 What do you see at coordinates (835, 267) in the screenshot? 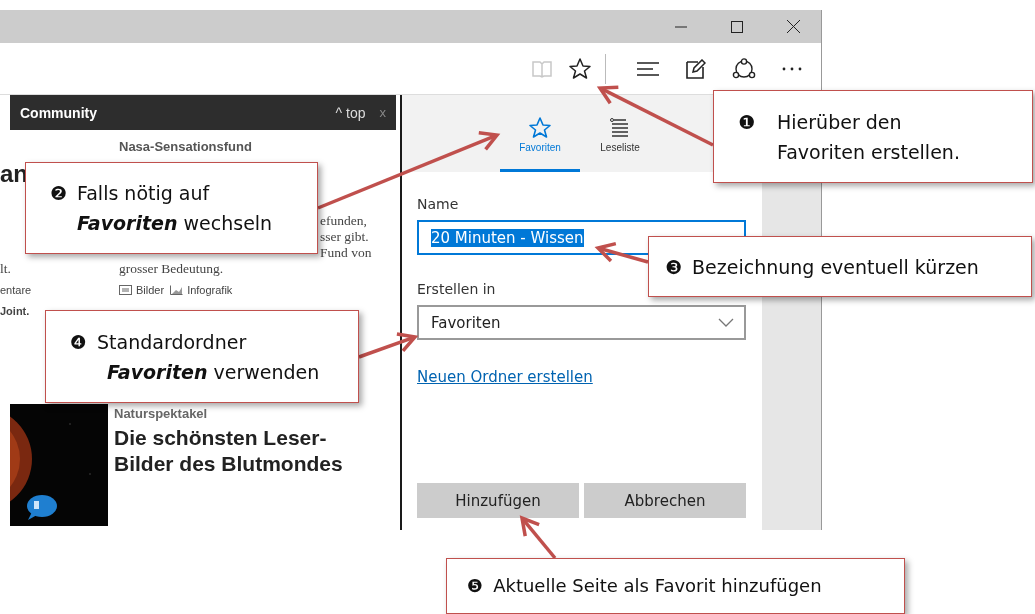
I see `callout-text: Bezeichnung eventuell kürzen` at bounding box center [835, 267].